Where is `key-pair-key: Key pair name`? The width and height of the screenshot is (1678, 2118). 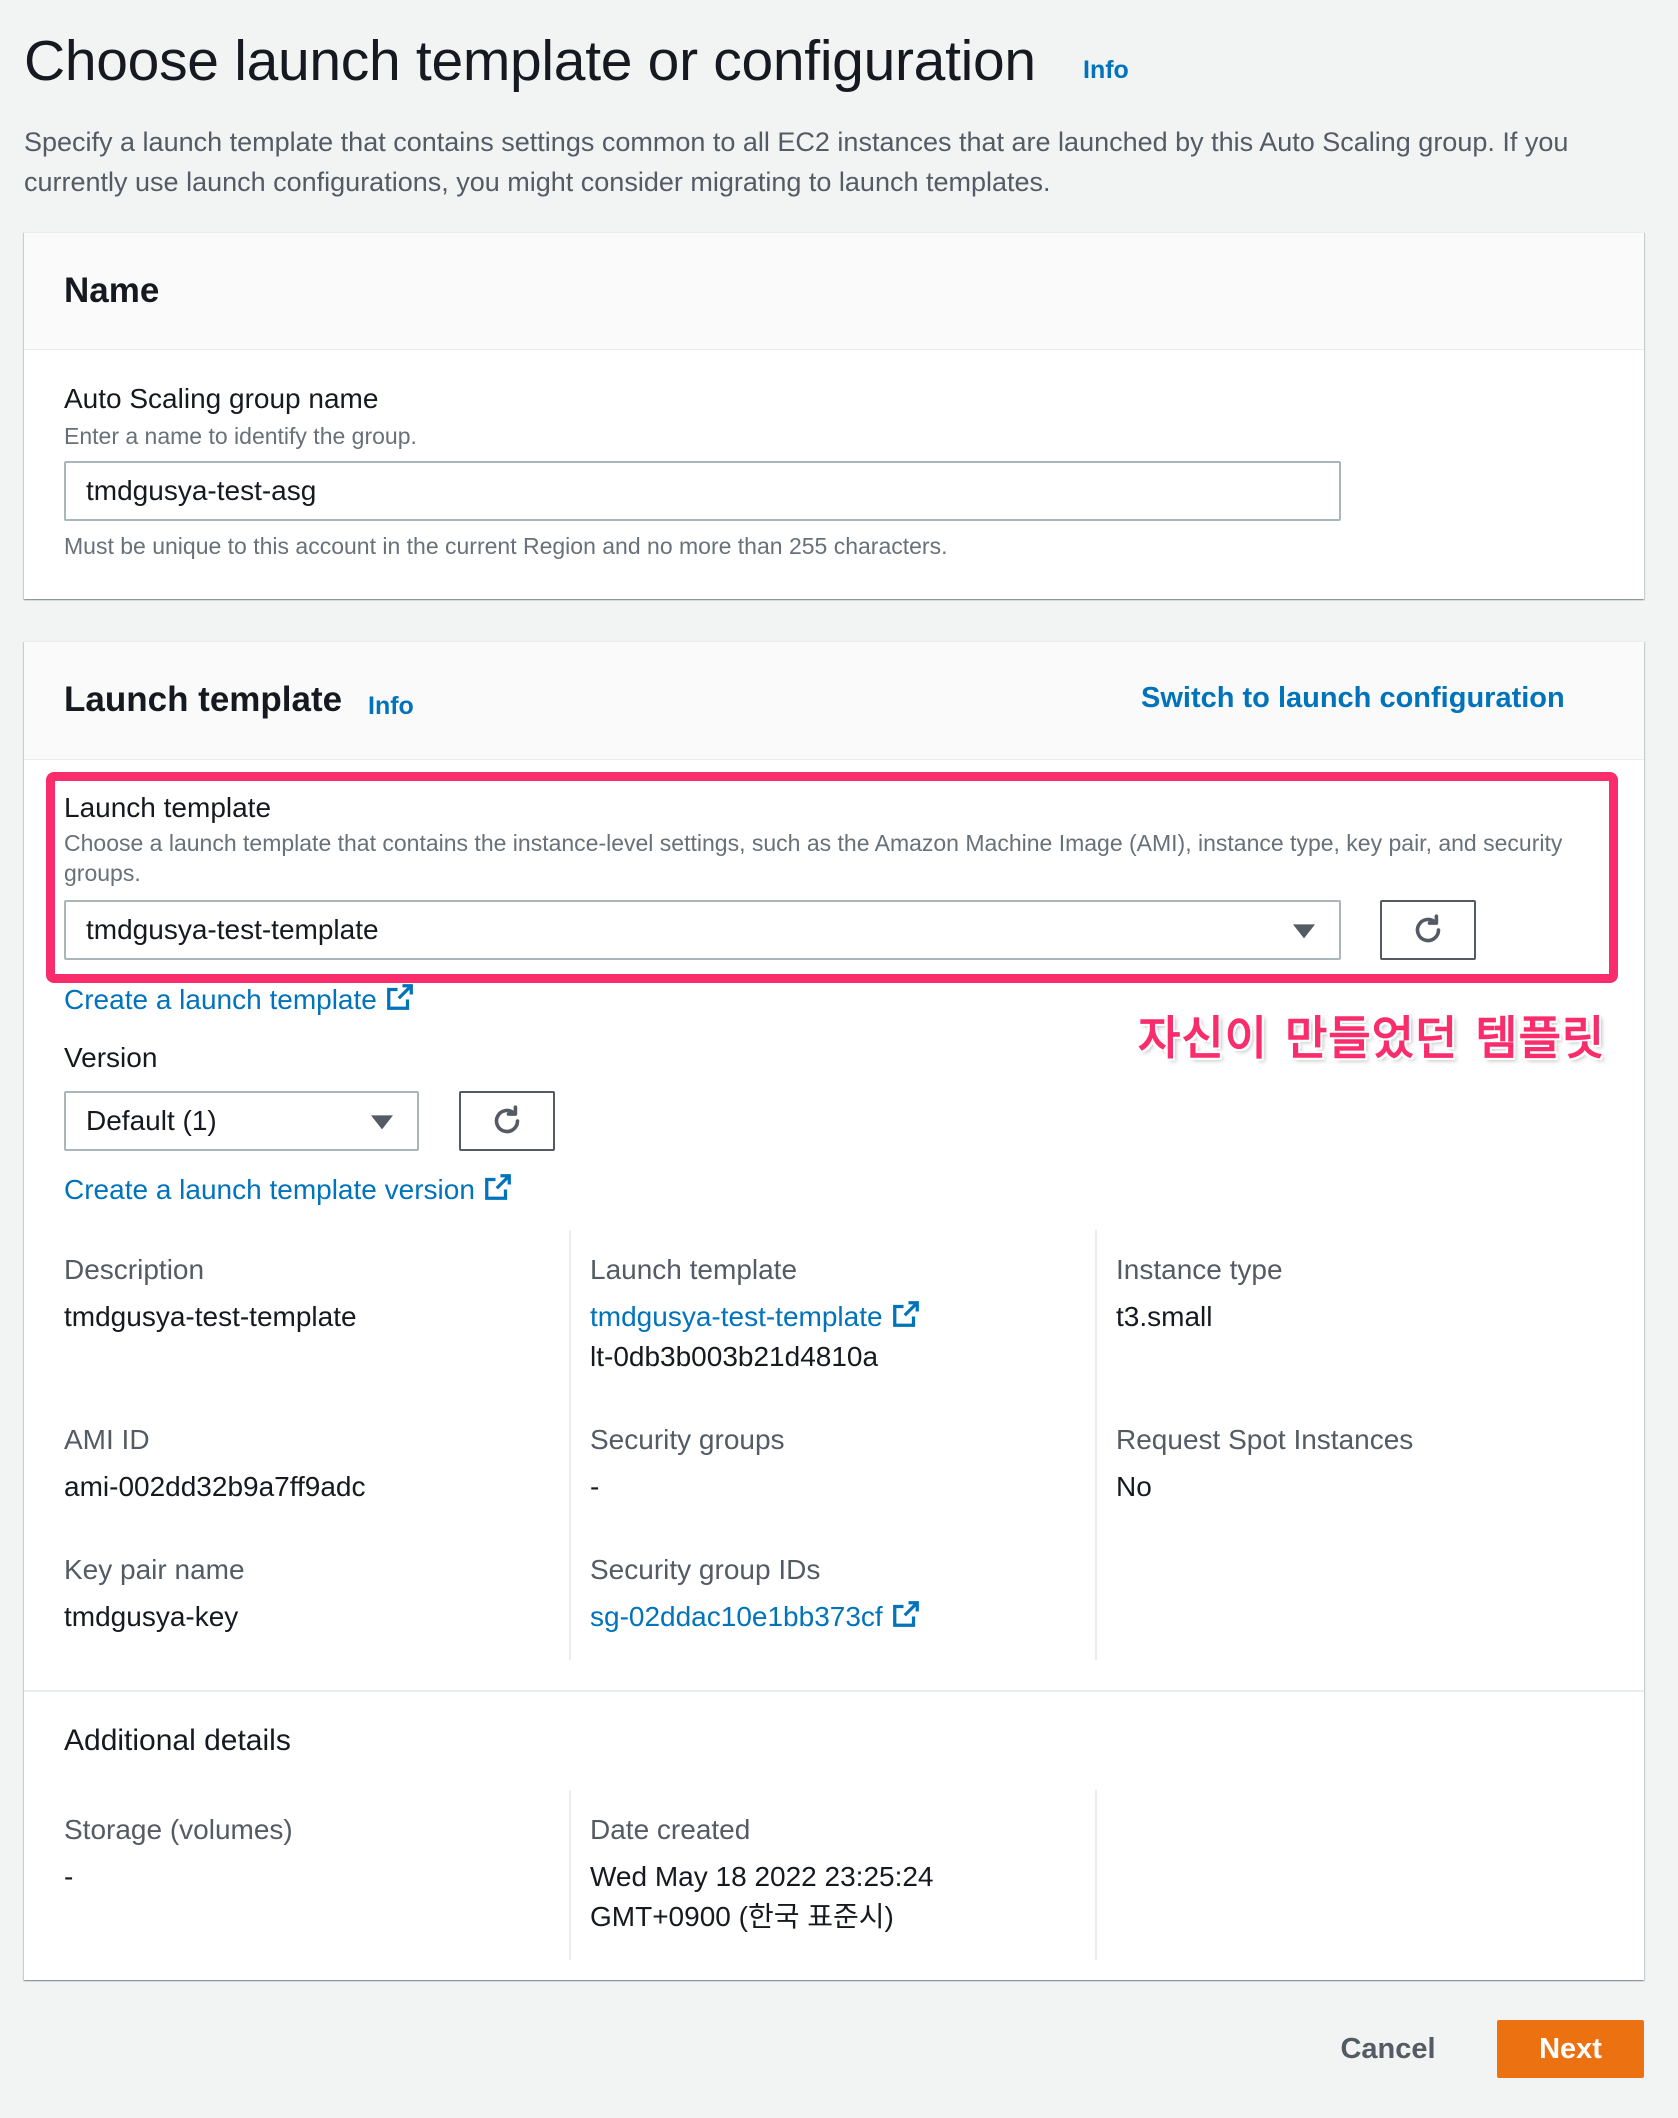
key-pair-key: Key pair name is located at coordinates (154, 1569).